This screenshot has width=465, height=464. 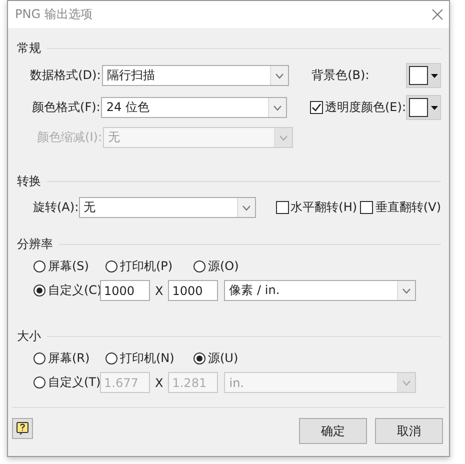 I want to click on height-field: 1000, so click(x=193, y=290).